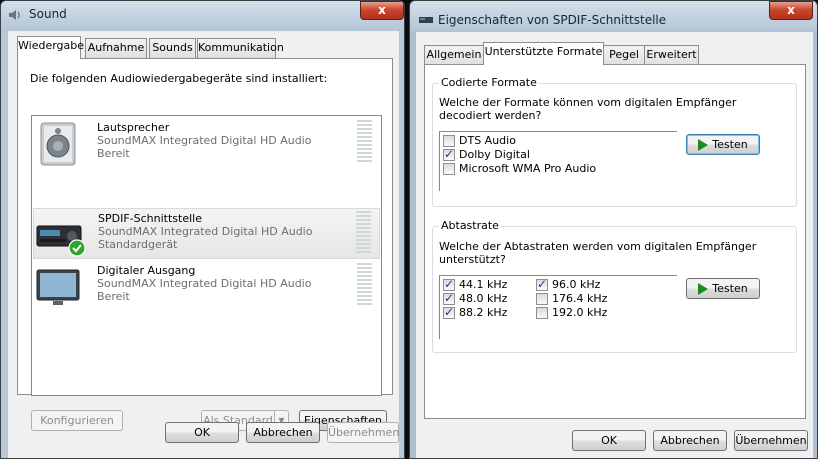 The width and height of the screenshot is (818, 459). What do you see at coordinates (483, 284) in the screenshot?
I see `rate-label: 44.1 kHz` at bounding box center [483, 284].